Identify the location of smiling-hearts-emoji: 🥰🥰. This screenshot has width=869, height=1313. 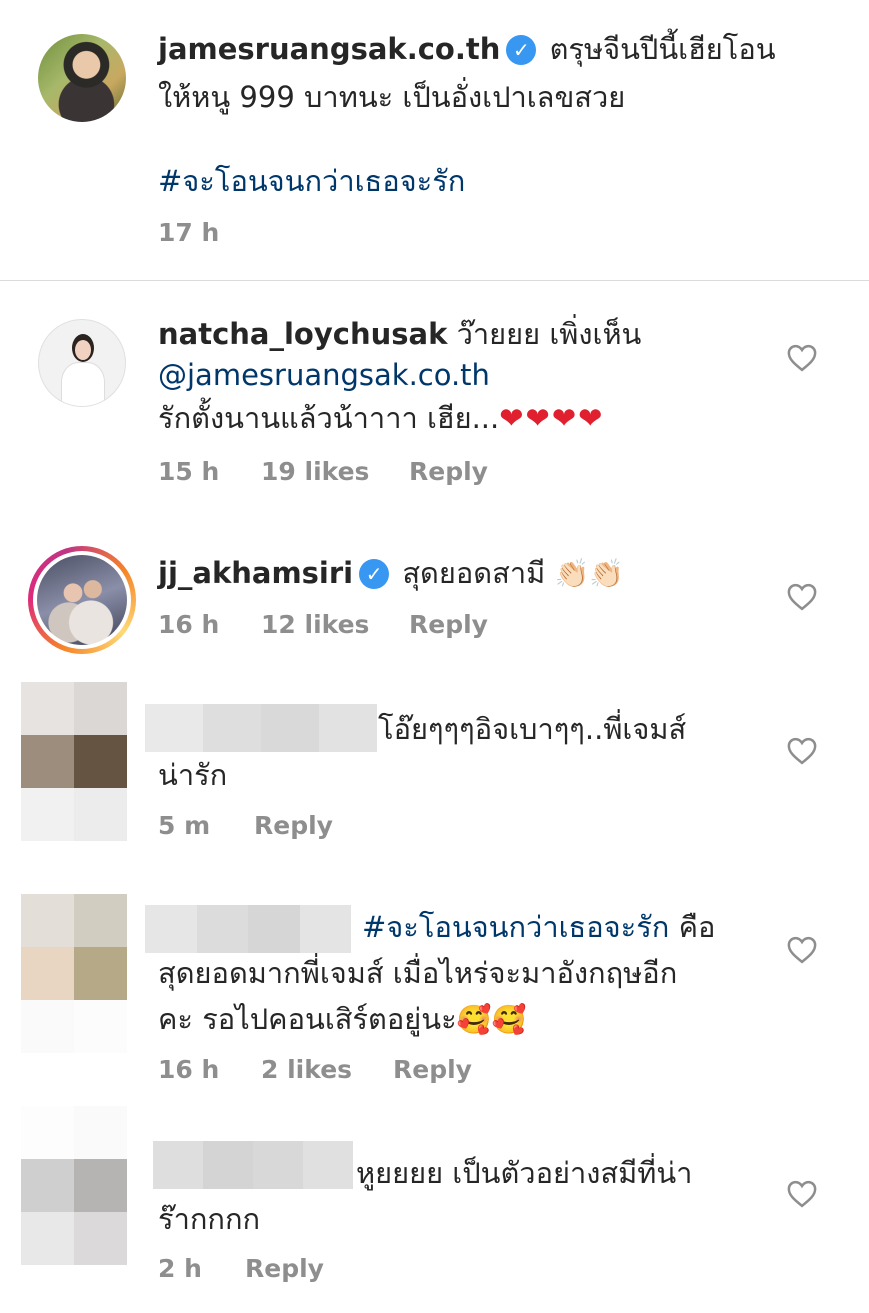
(491, 1019).